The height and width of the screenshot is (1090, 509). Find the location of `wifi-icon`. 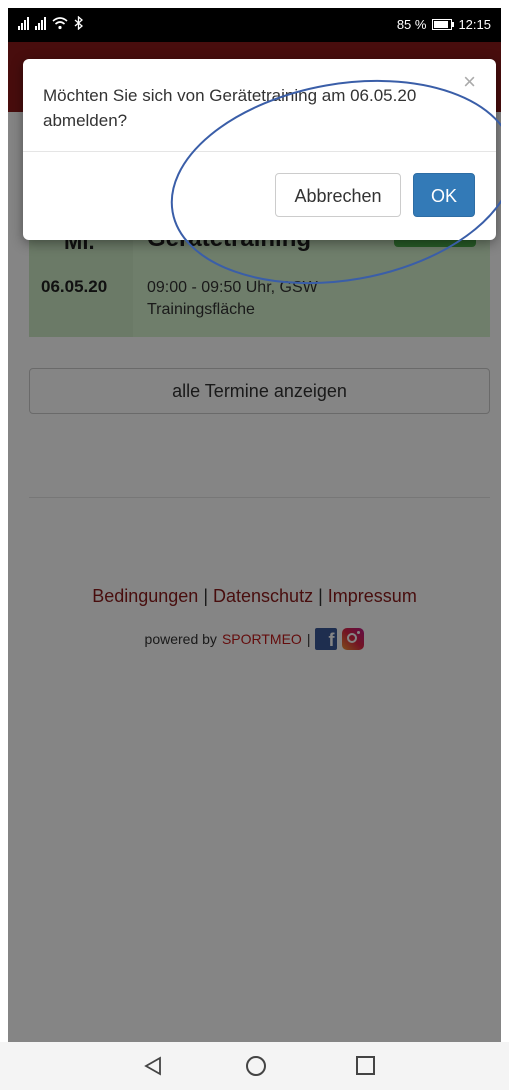

wifi-icon is located at coordinates (60, 23).